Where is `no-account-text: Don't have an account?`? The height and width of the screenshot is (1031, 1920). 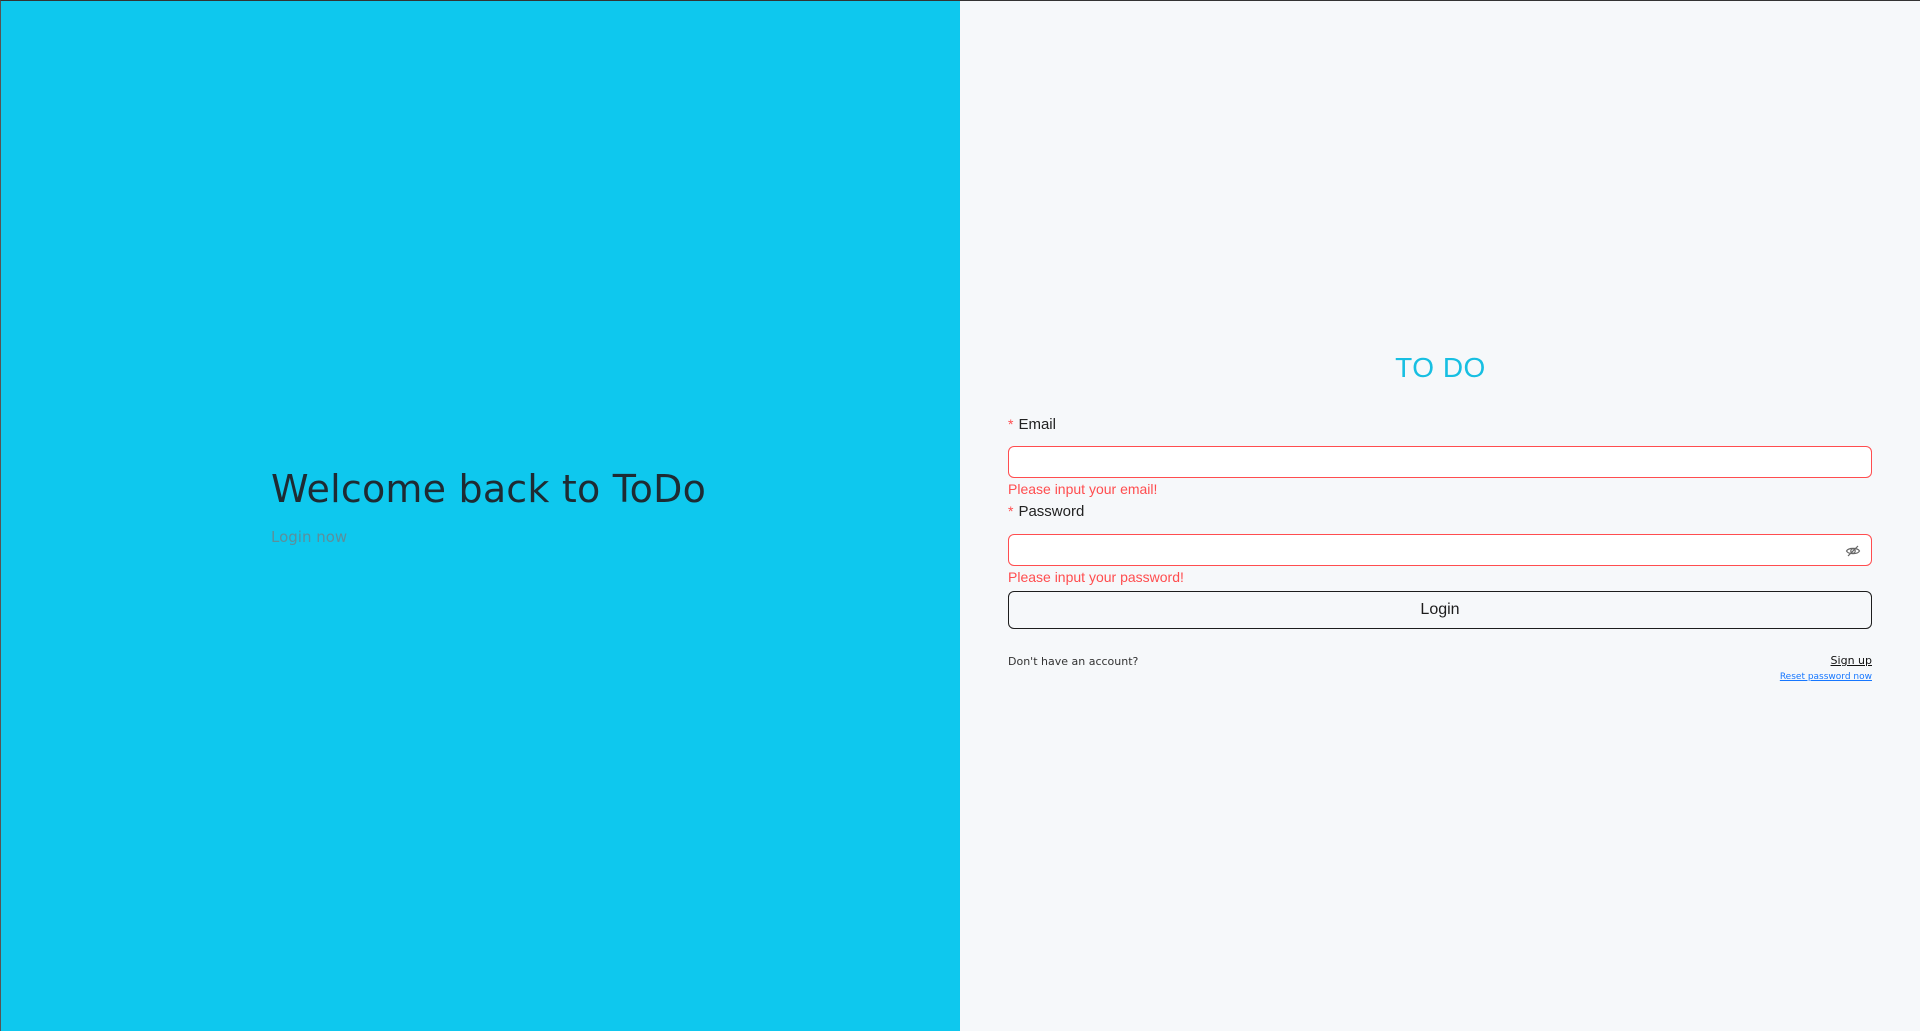
no-account-text: Don't have an account? is located at coordinates (1073, 661).